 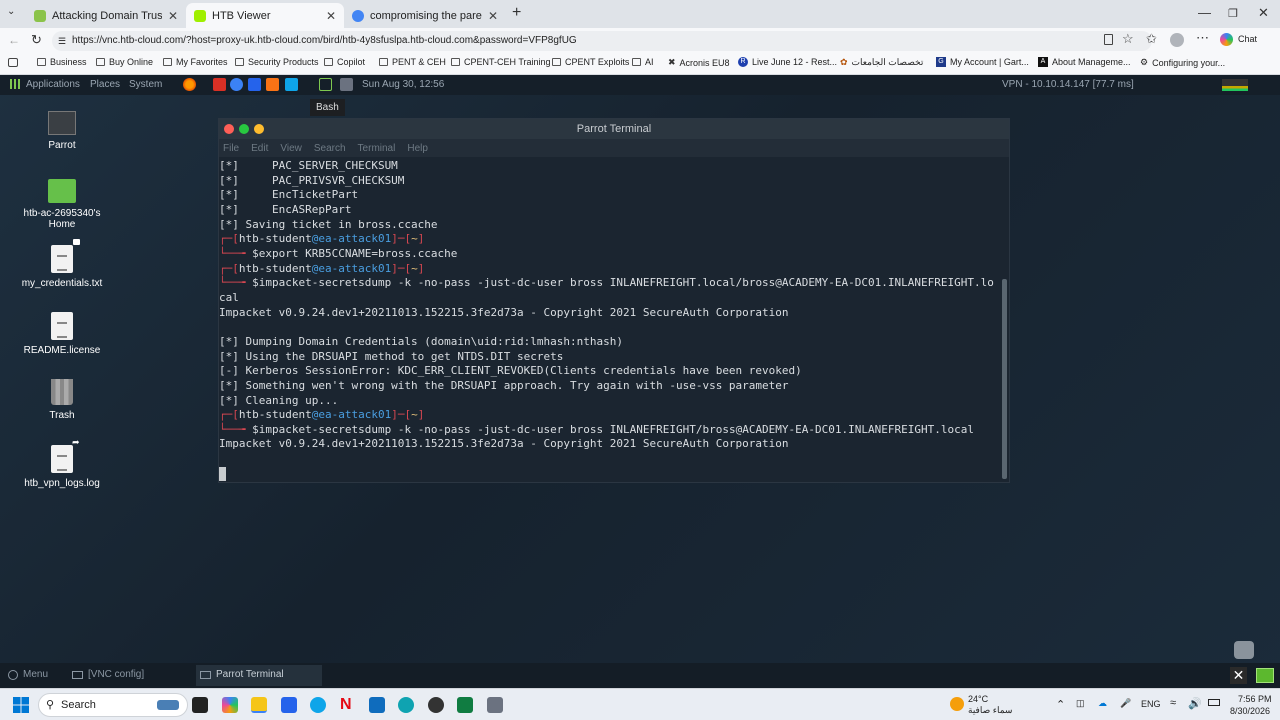 I want to click on close-dot-icon, so click(x=229, y=129).